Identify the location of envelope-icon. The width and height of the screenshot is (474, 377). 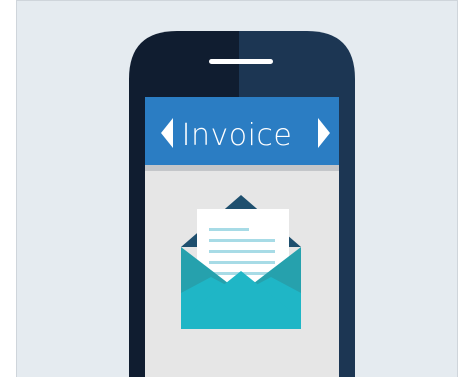
(241, 262).